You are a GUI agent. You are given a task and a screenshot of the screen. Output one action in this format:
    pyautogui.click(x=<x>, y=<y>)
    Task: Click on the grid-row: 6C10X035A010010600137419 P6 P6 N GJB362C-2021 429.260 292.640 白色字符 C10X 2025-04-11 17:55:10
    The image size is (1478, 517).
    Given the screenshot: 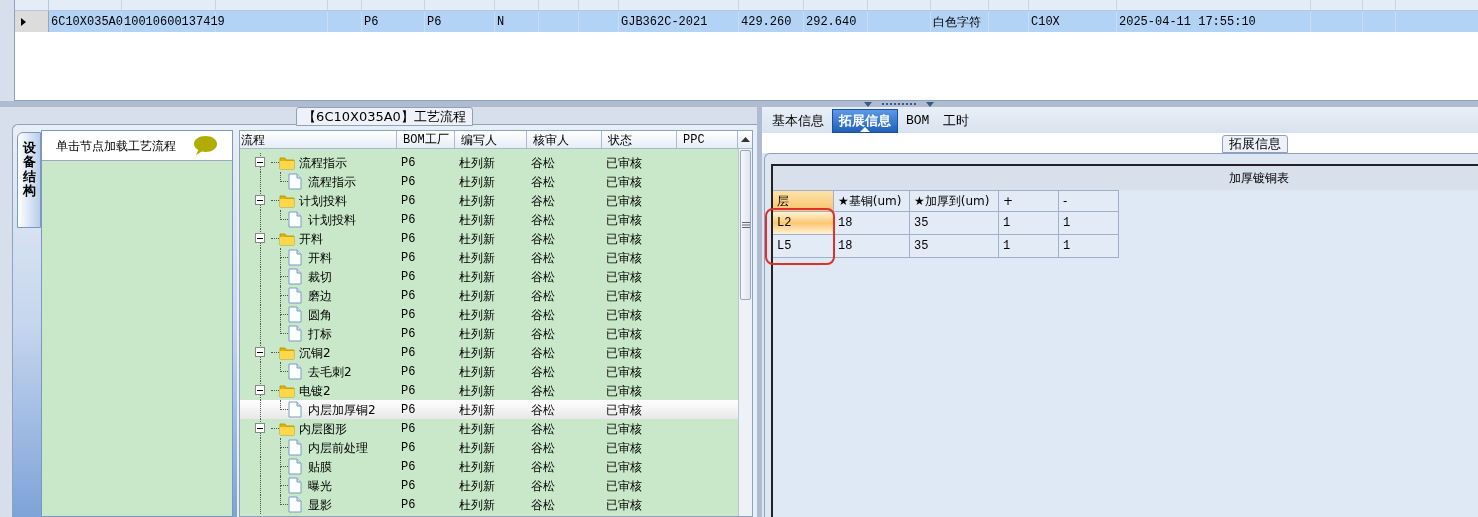 What is the action you would take?
    pyautogui.click(x=746, y=21)
    